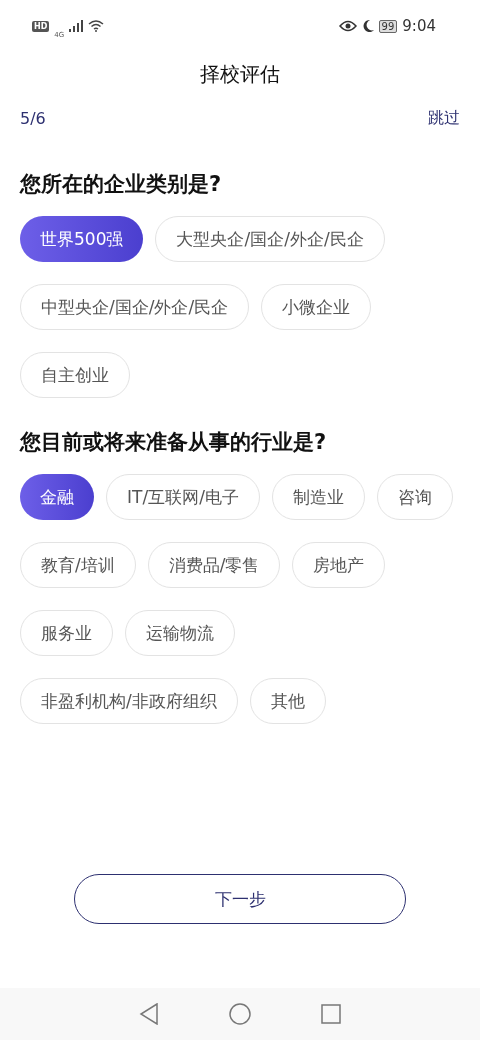 This screenshot has width=480, height=1040. What do you see at coordinates (414, 497) in the screenshot?
I see `option-chip: 咨询` at bounding box center [414, 497].